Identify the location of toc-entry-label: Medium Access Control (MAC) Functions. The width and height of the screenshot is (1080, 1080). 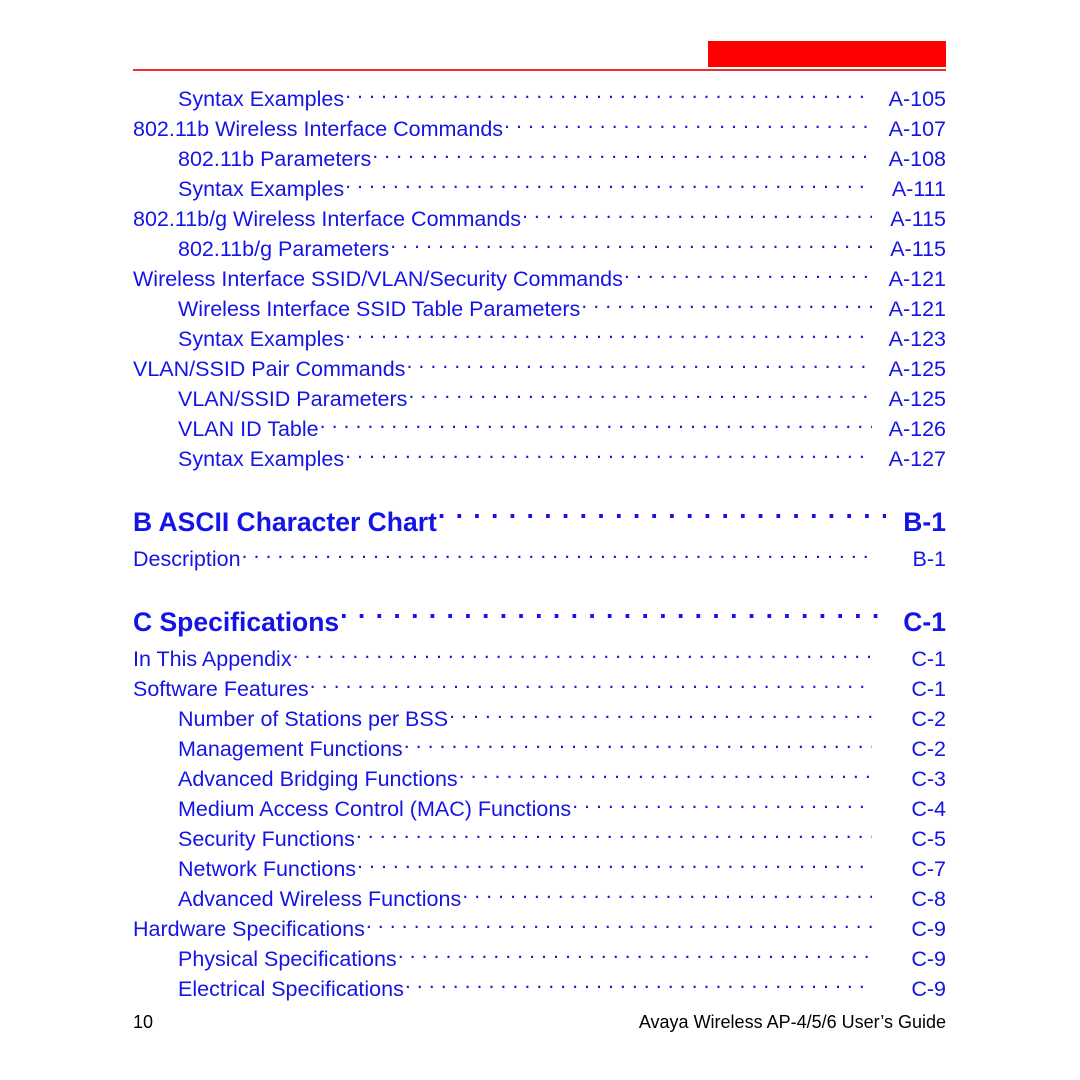
(375, 809).